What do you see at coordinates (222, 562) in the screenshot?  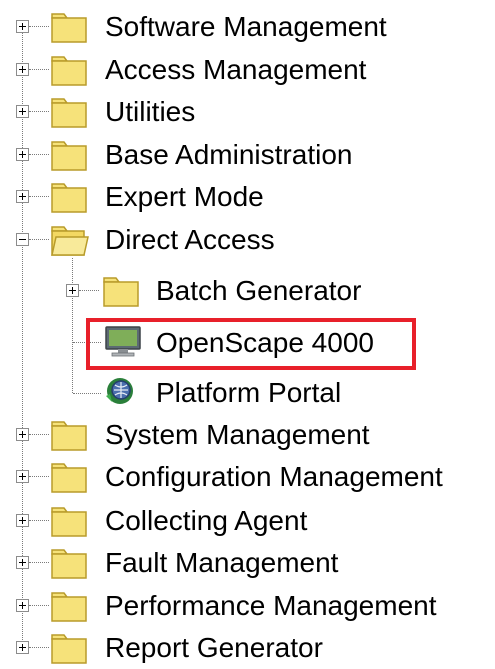 I see `tree-item-label: Fault Management` at bounding box center [222, 562].